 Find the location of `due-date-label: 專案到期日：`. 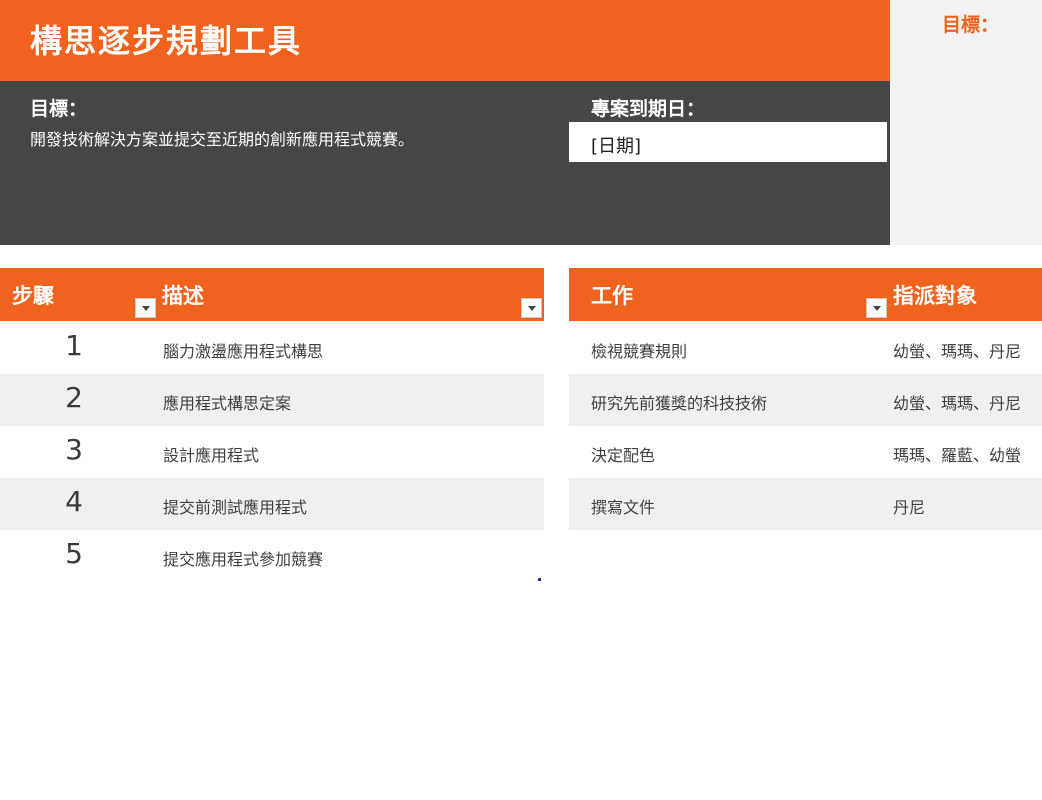

due-date-label: 專案到期日： is located at coordinates (648, 109).